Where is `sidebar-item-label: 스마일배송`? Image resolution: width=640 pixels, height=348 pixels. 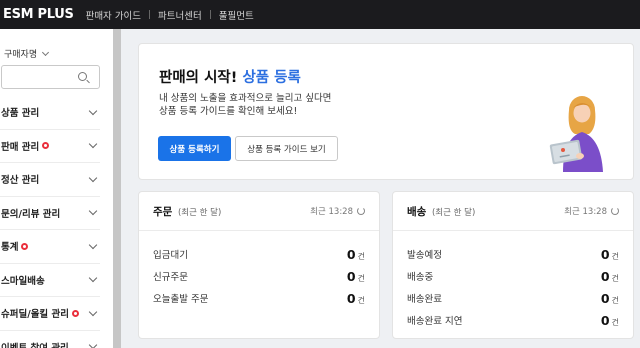 sidebar-item-label: 스마일배송 is located at coordinates (23, 281).